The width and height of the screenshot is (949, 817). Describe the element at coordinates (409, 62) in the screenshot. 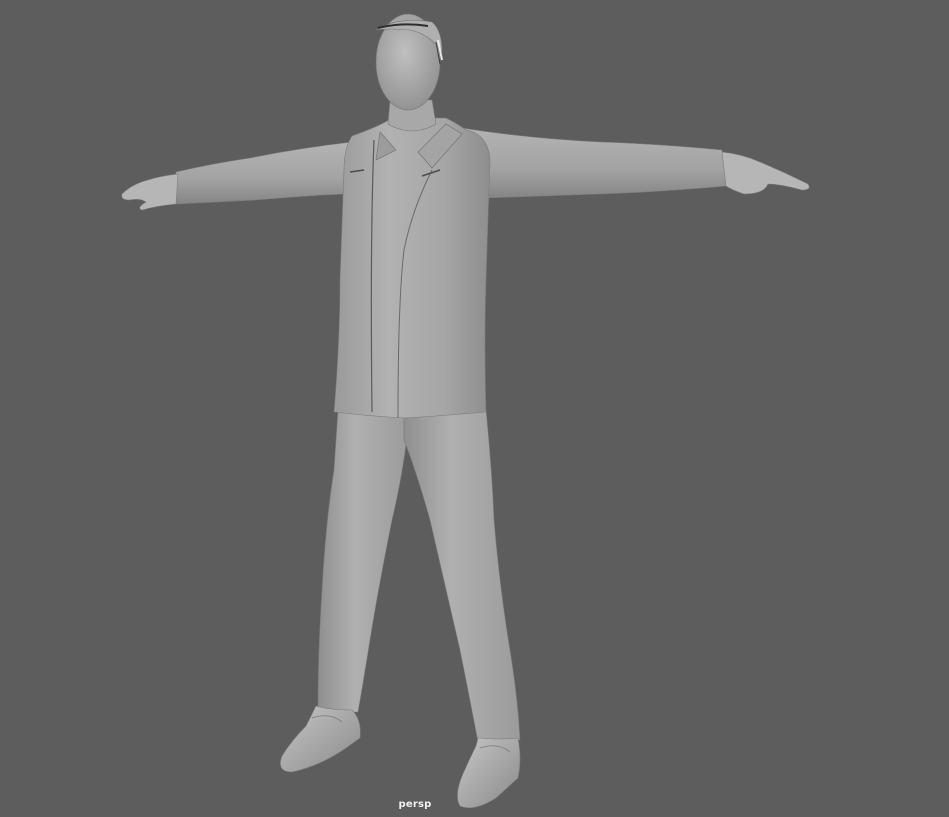

I see `model-head` at that location.